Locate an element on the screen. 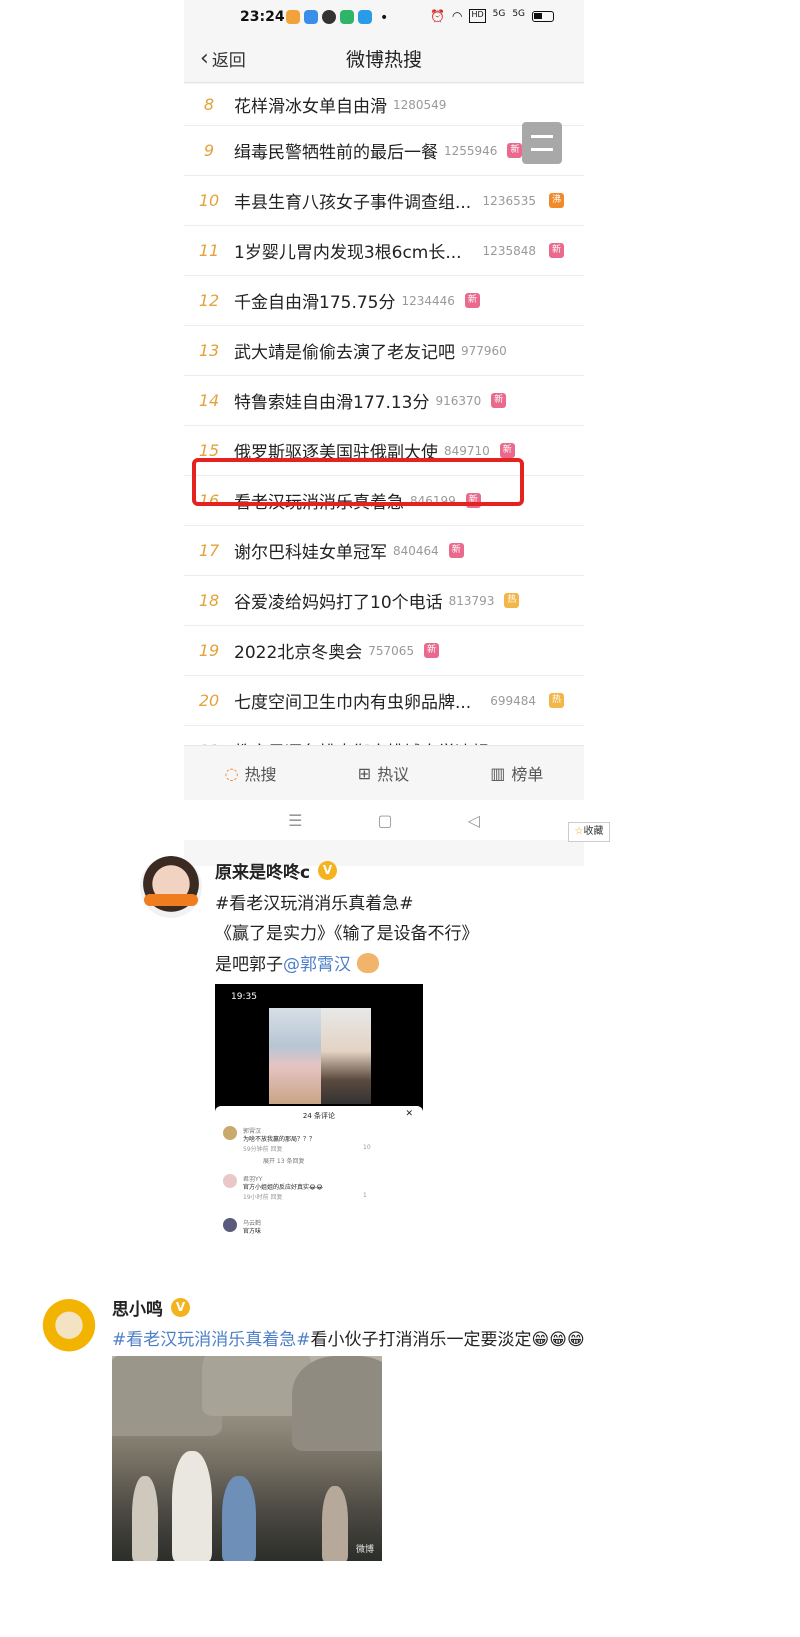 The width and height of the screenshot is (800, 1637). list-item: 19 2022北京冬奥会 757065 新 is located at coordinates (384, 651).